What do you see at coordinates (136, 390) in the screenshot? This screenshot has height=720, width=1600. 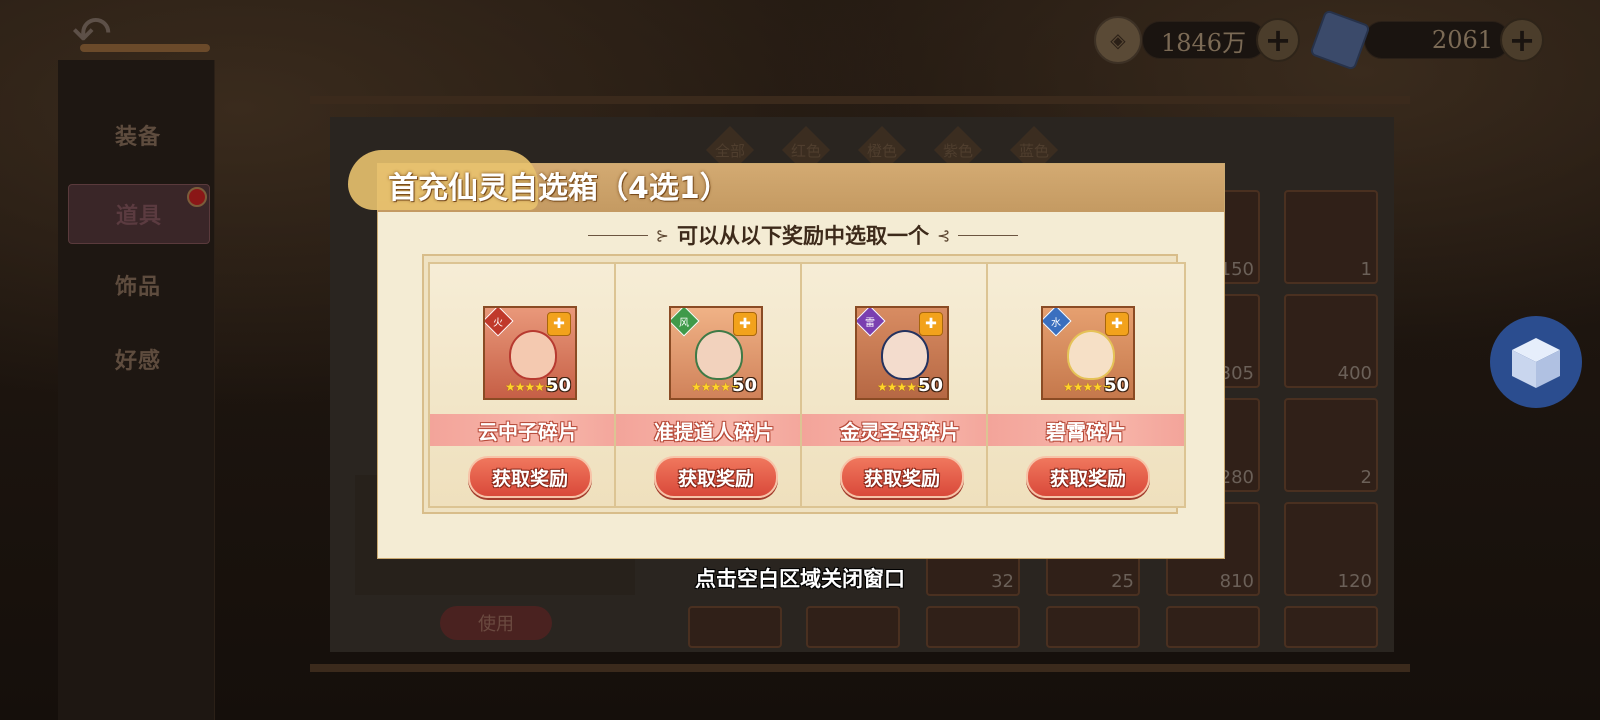 I see `left-tab-panel: 装备 道具 饰品 好感` at bounding box center [136, 390].